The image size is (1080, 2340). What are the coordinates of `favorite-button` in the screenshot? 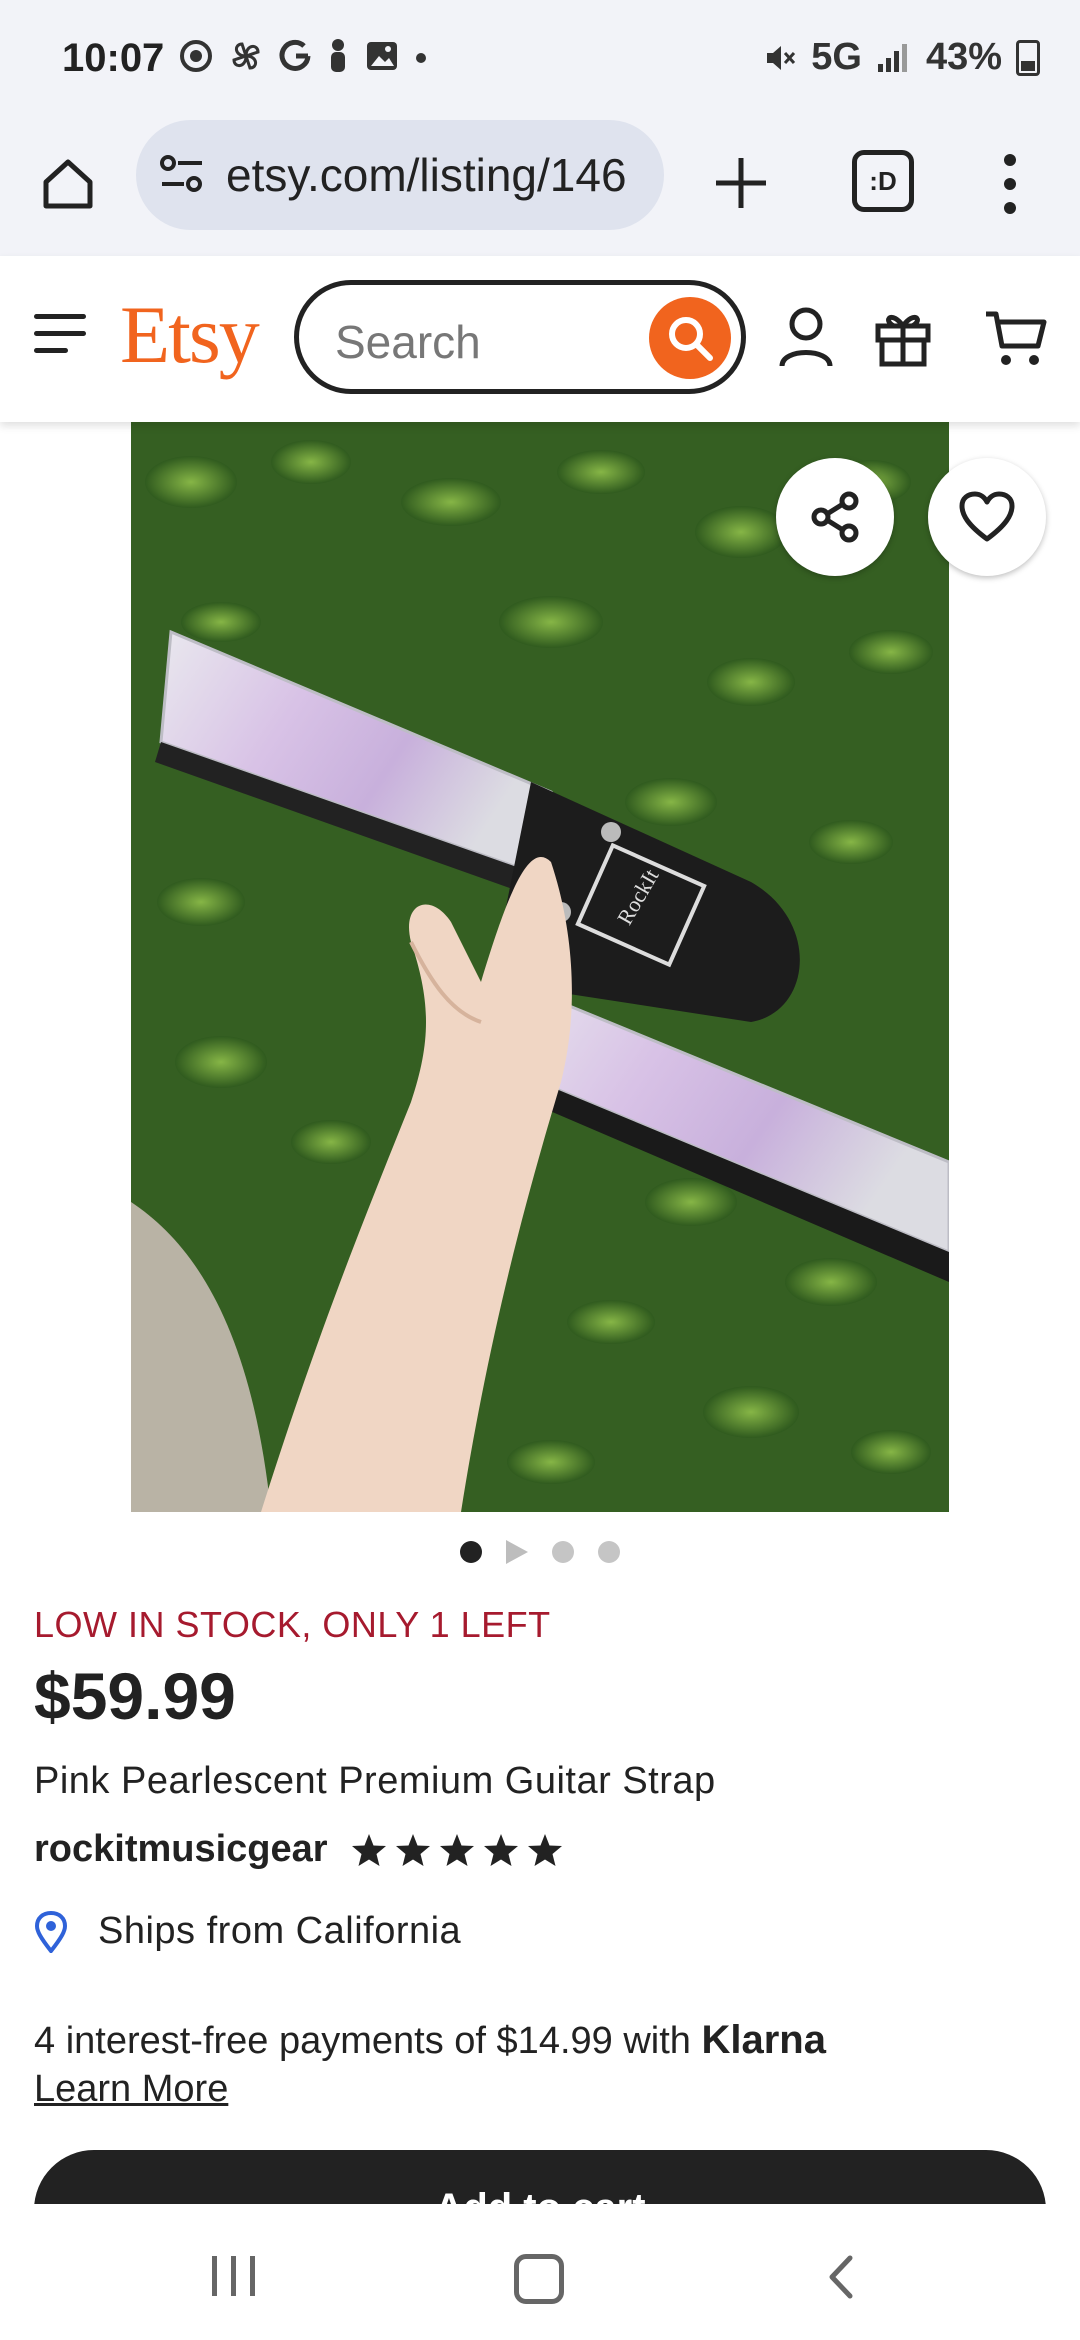 It's located at (987, 517).